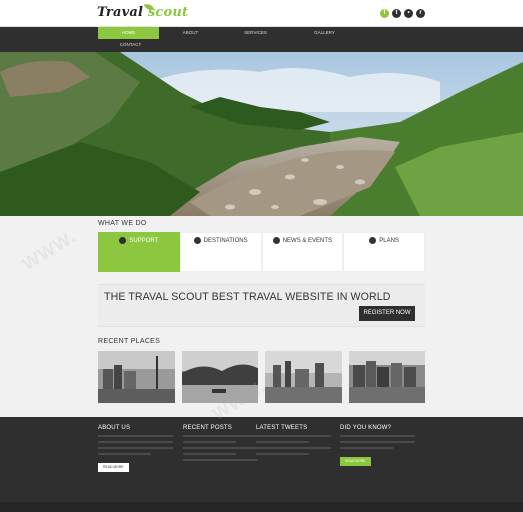 The width and height of the screenshot is (523, 512). I want to click on footer-latest-tweets: LATEST TWEETS, so click(293, 440).